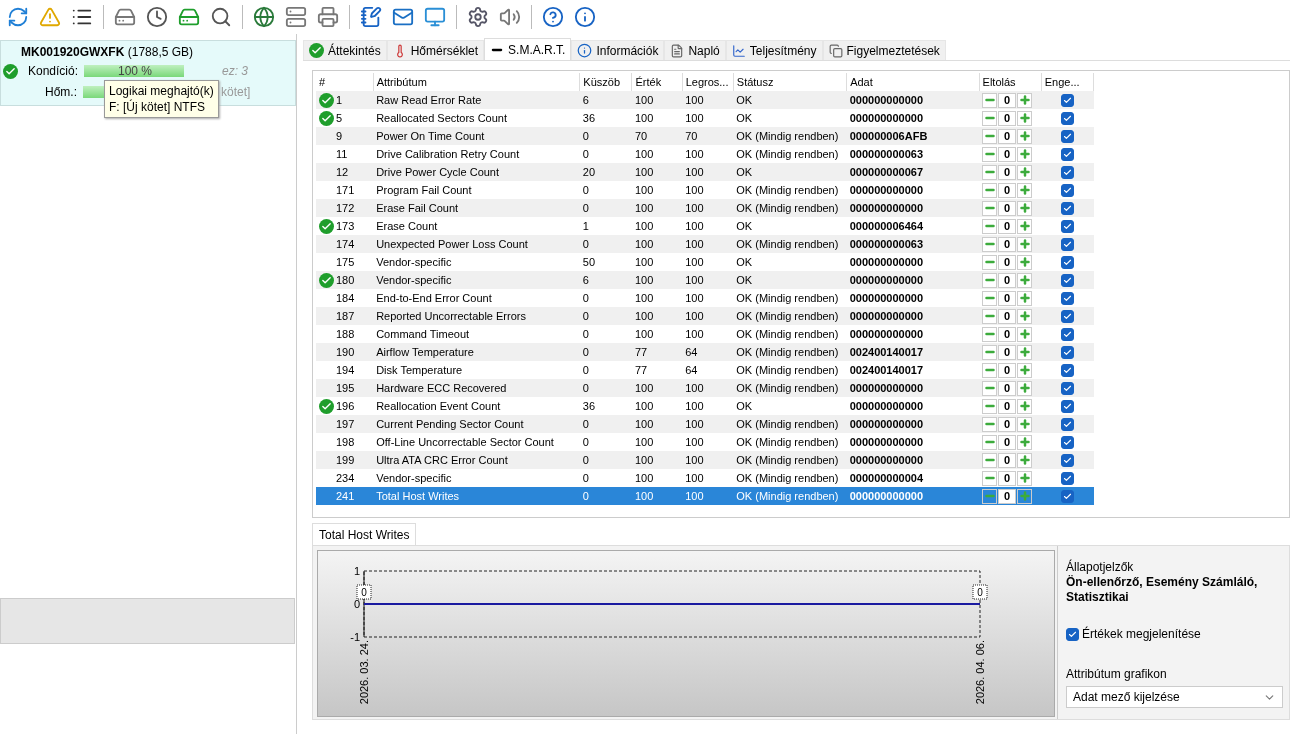 Image resolution: width=1302 pixels, height=734 pixels. Describe the element at coordinates (705, 154) in the screenshot. I see `table-row: 11 Drive Calibration Retry Count 0 100 100 OK (Mindig rendben) 000000000063 0` at that location.